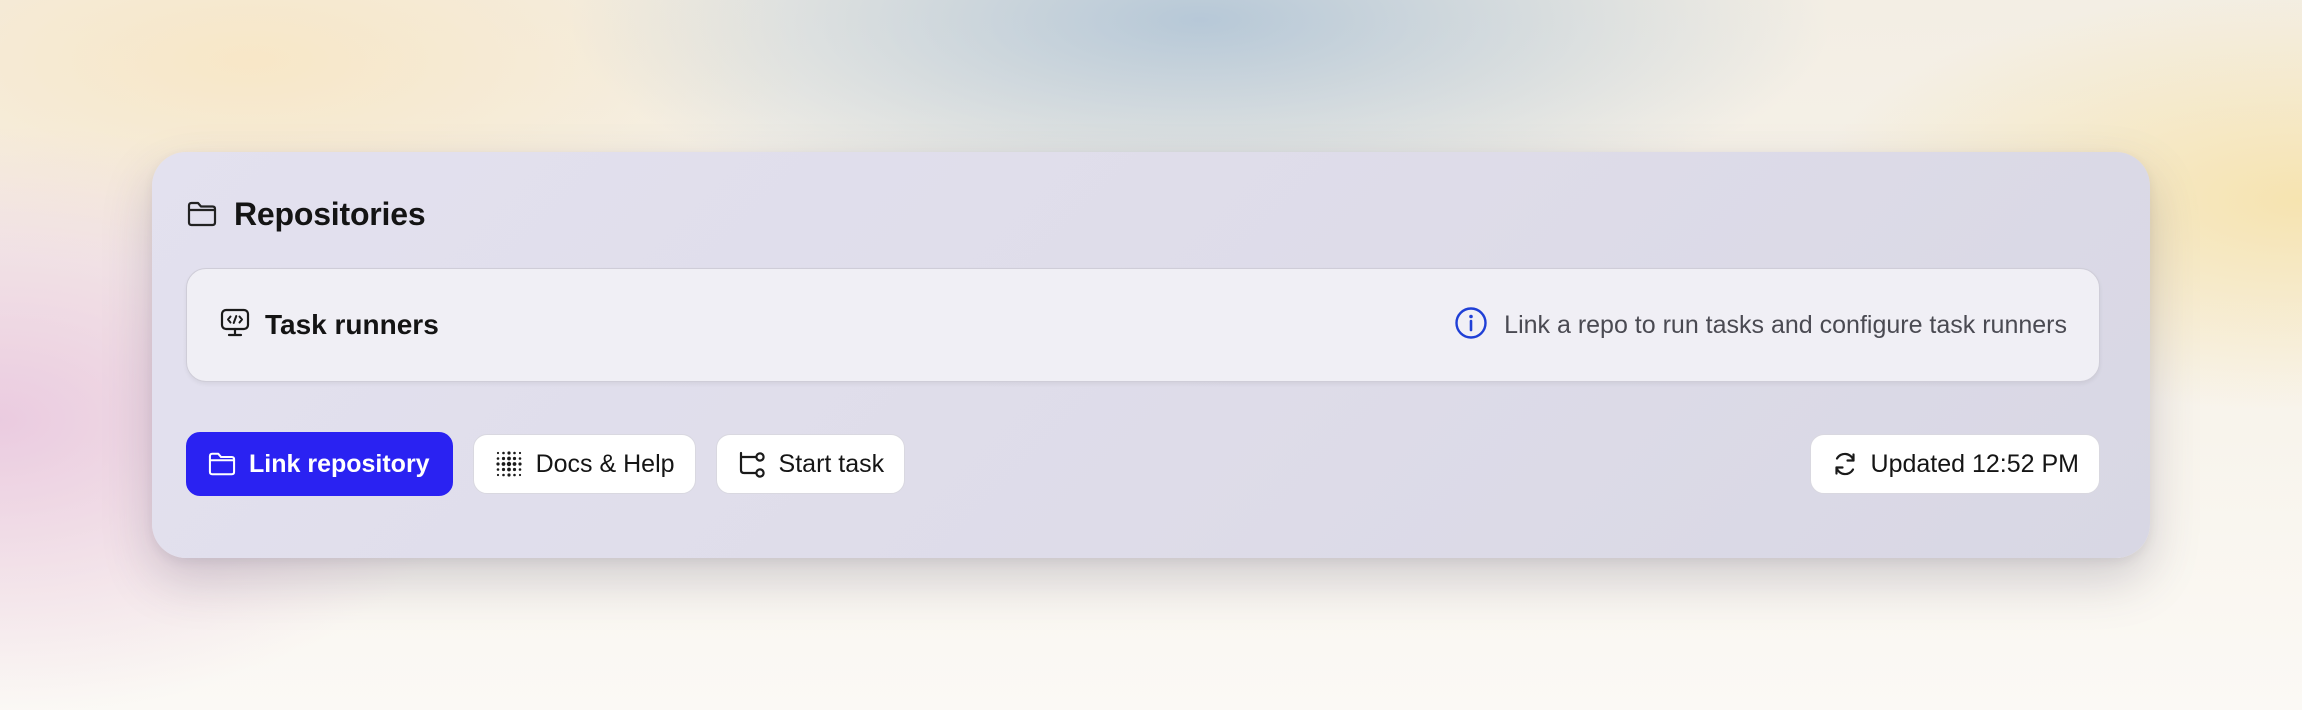 The width and height of the screenshot is (2302, 710). I want to click on page-title: Repositories, so click(330, 213).